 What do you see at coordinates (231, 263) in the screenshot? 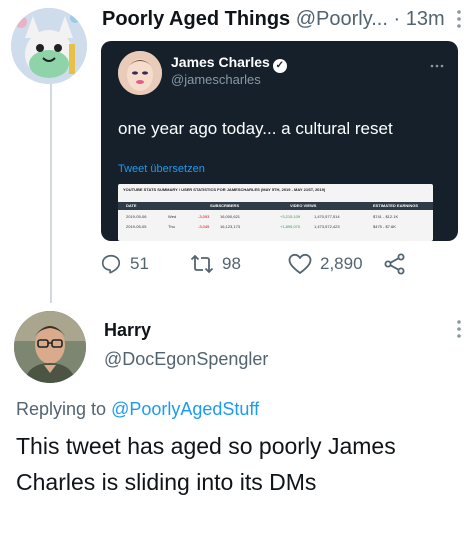
I see `retweet-count: 98` at bounding box center [231, 263].